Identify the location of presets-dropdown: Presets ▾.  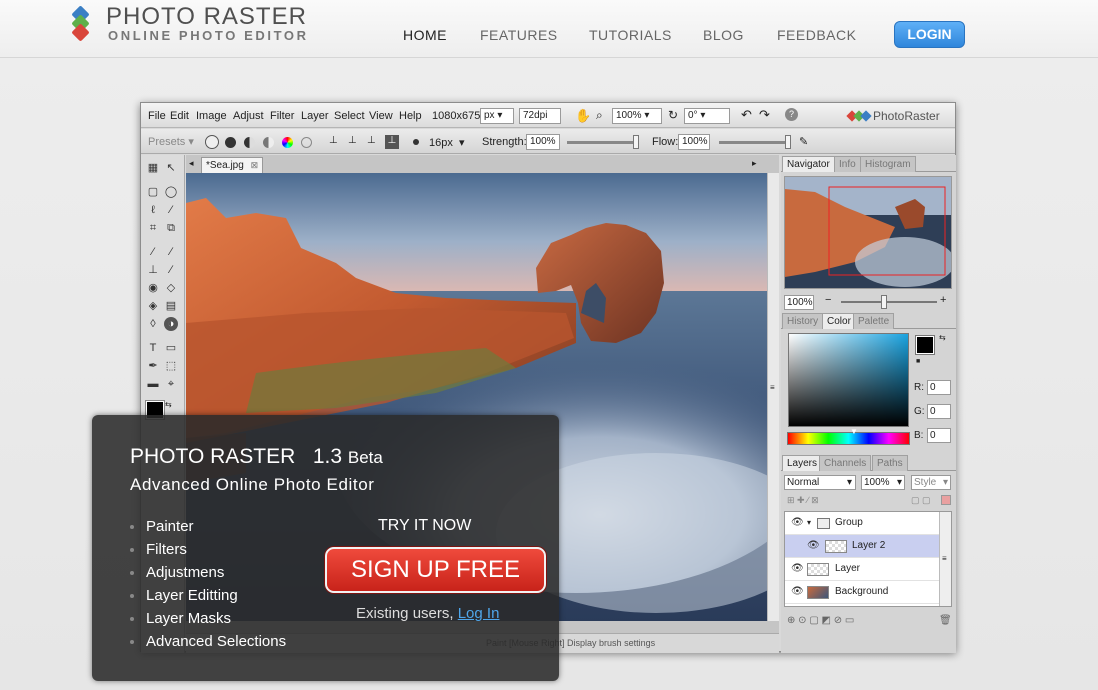
(171, 141).